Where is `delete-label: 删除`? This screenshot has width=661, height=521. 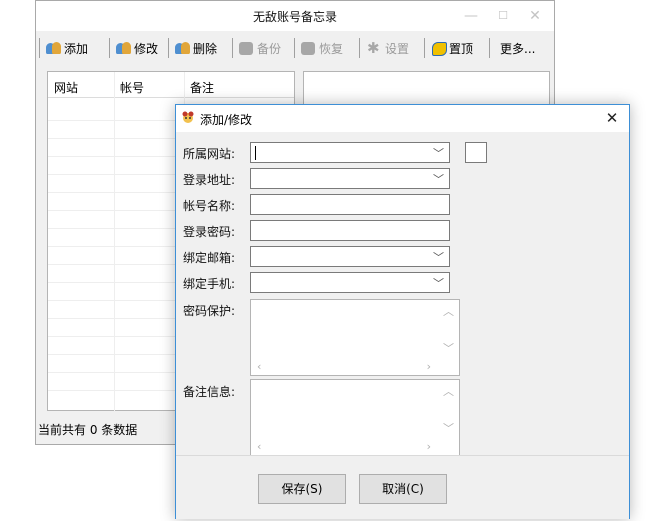 delete-label: 删除 is located at coordinates (205, 48).